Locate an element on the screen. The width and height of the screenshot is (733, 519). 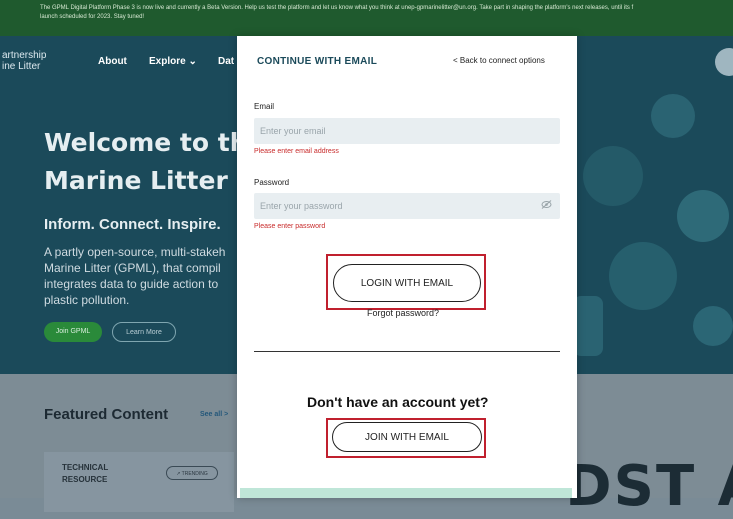
hero-description-line: integrates data to guide action to is located at coordinates (131, 284).